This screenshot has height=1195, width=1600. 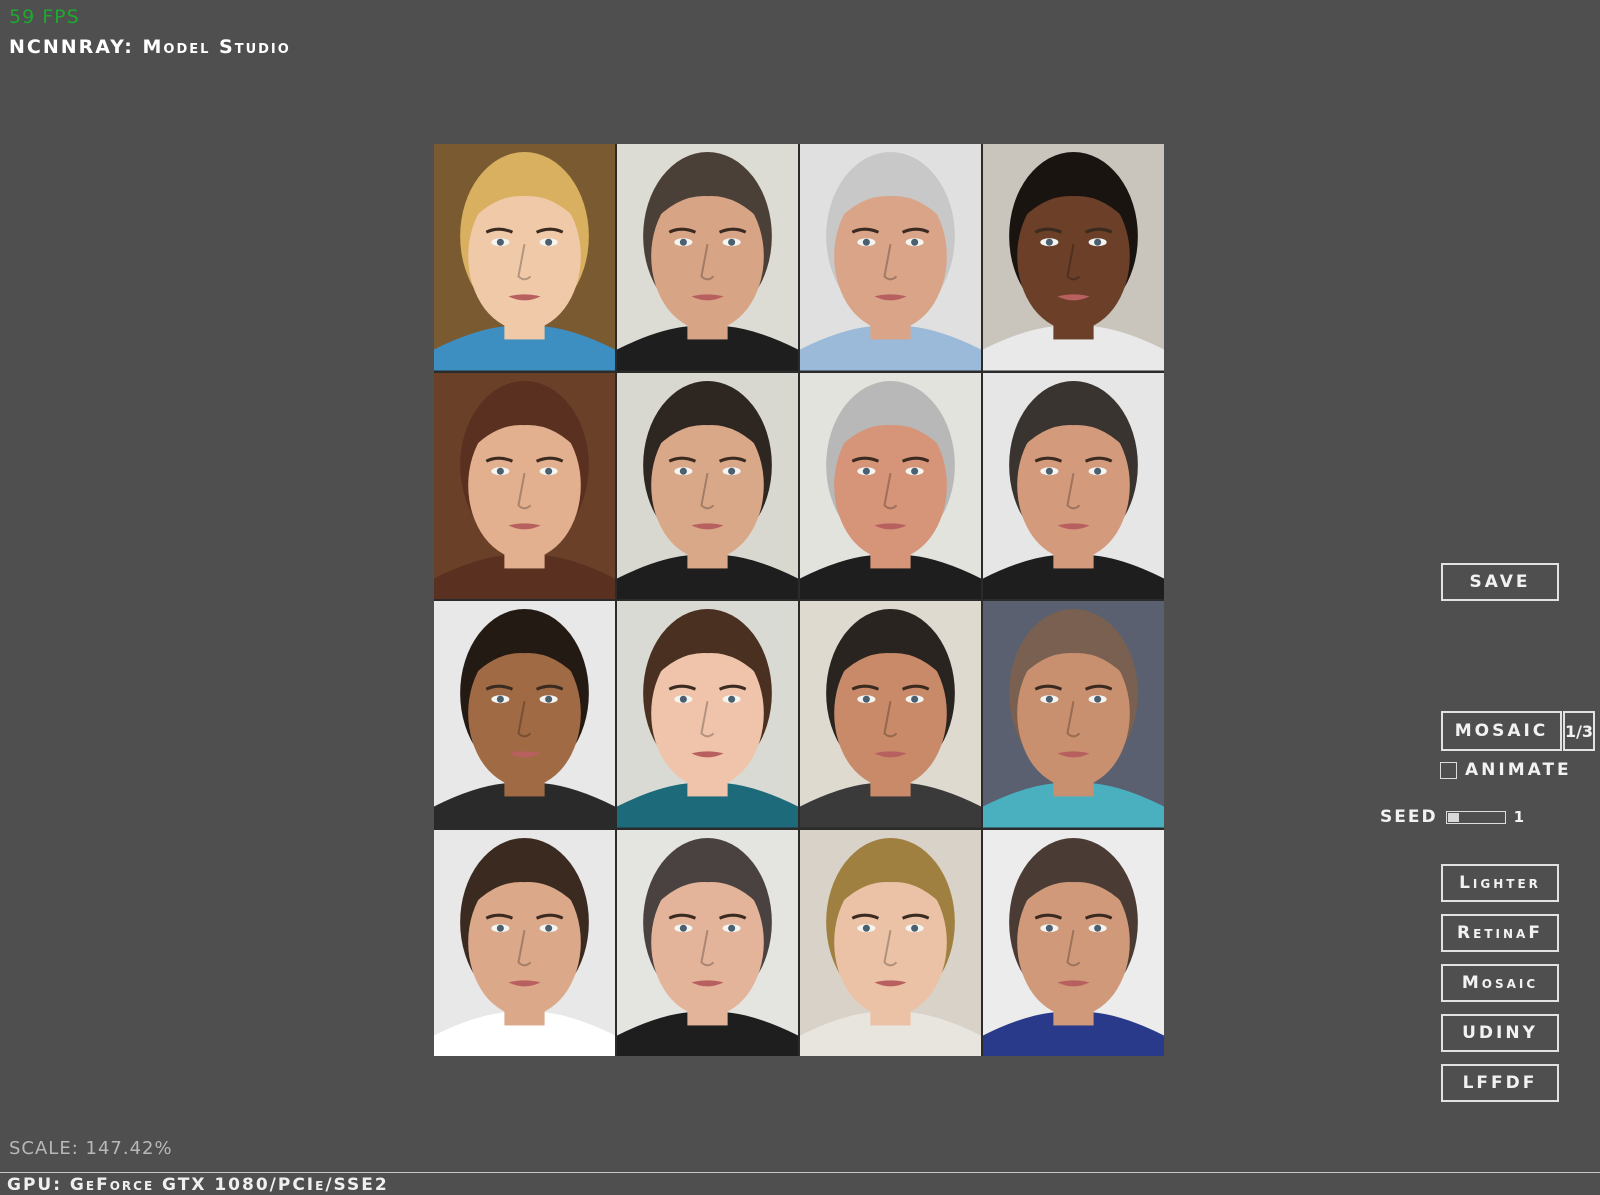 I want to click on gpu-info: GPU: GeForce GTX 1080/PCIe/SSE2, so click(x=198, y=1185).